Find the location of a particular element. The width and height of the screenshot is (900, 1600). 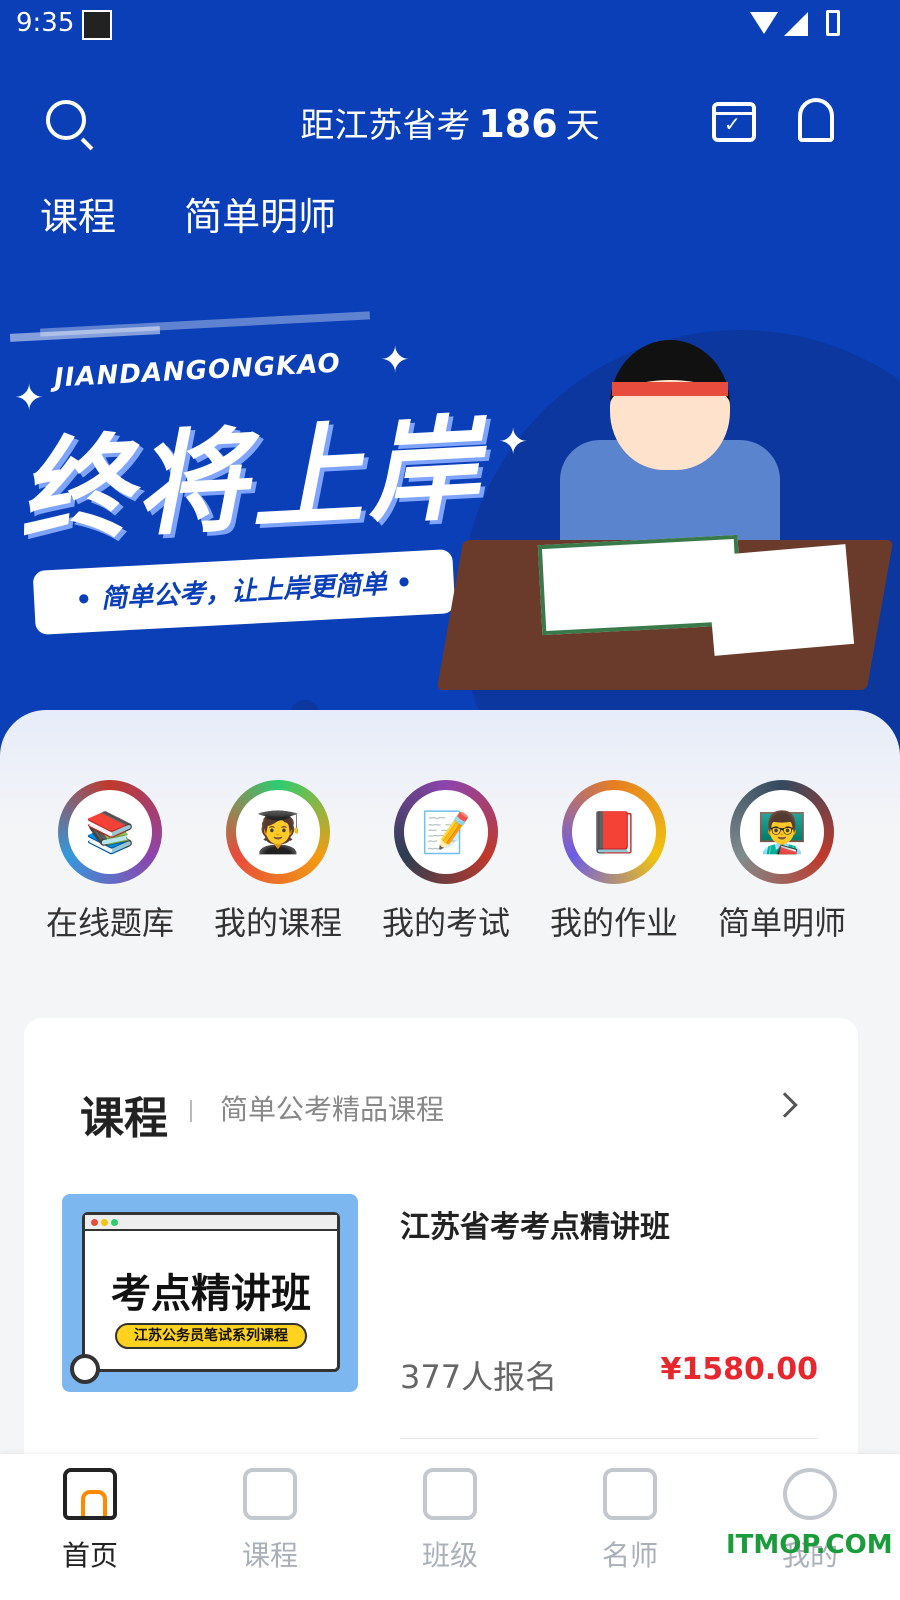

quick-my-homework: 📕 我的作业 is located at coordinates (614, 862).